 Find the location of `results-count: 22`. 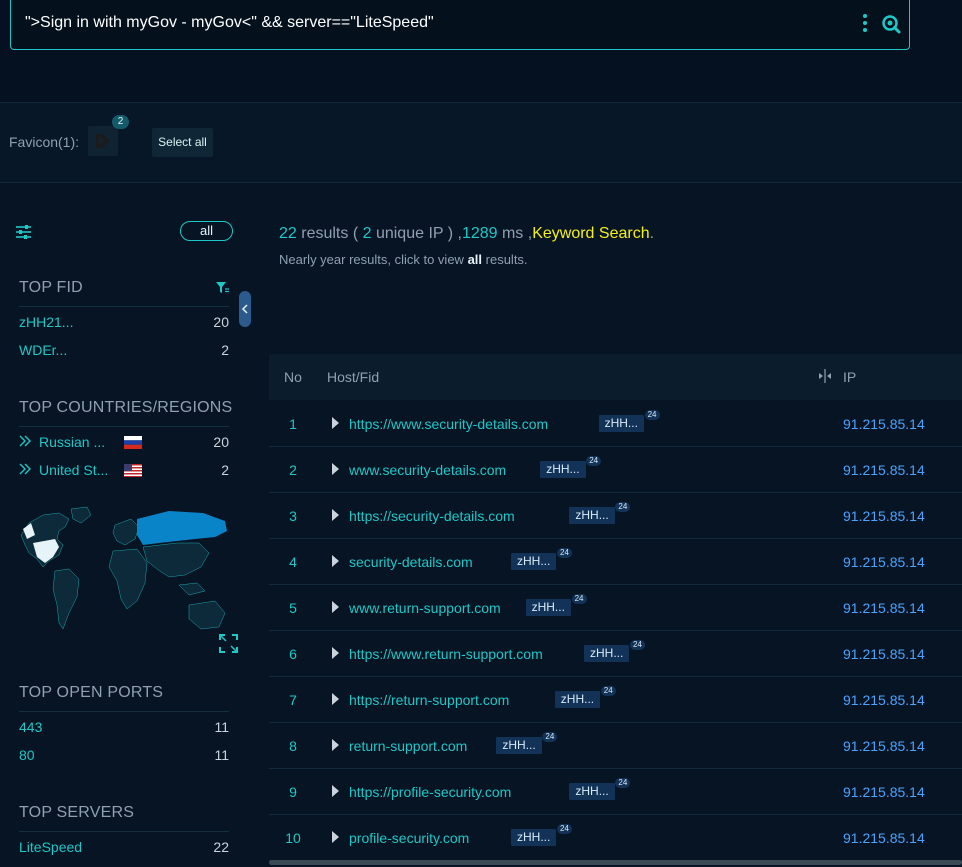

results-count: 22 is located at coordinates (288, 233).